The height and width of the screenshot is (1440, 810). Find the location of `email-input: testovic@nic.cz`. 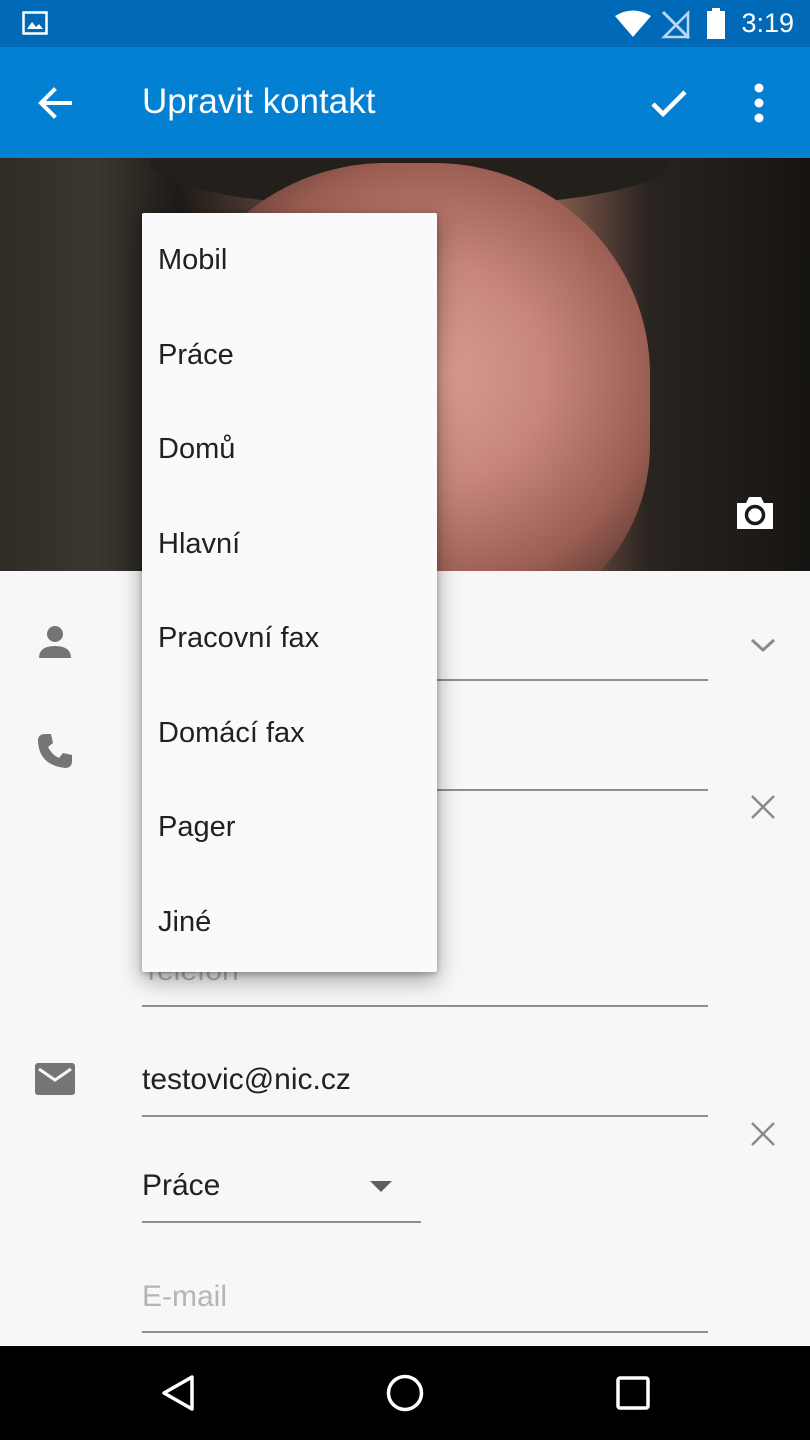

email-input: testovic@nic.cz is located at coordinates (246, 1080).